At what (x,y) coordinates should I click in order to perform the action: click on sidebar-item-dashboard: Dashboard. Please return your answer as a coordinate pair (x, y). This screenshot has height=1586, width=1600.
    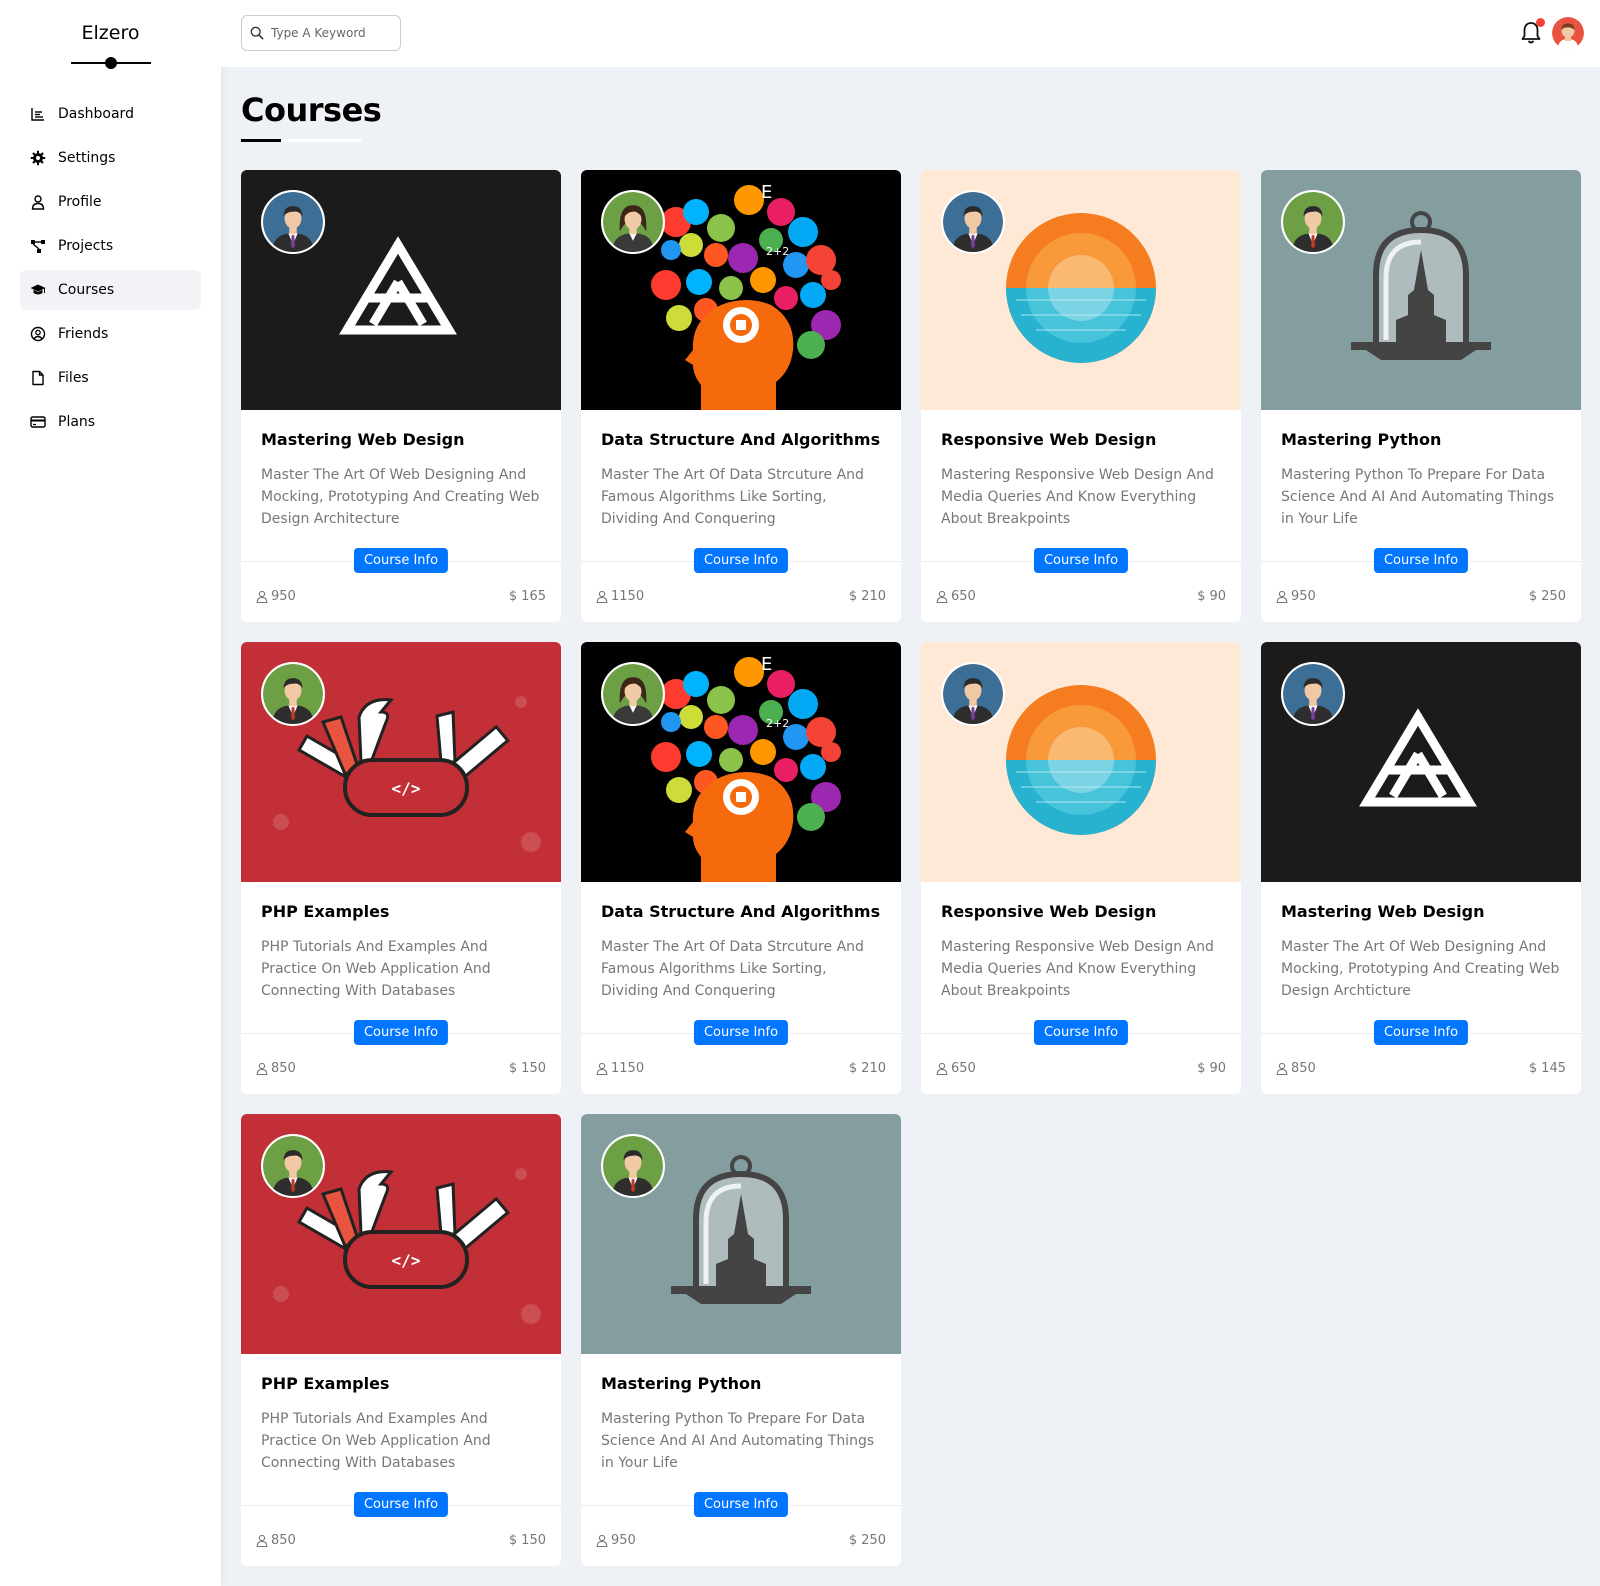
    Looking at the image, I should click on (110, 114).